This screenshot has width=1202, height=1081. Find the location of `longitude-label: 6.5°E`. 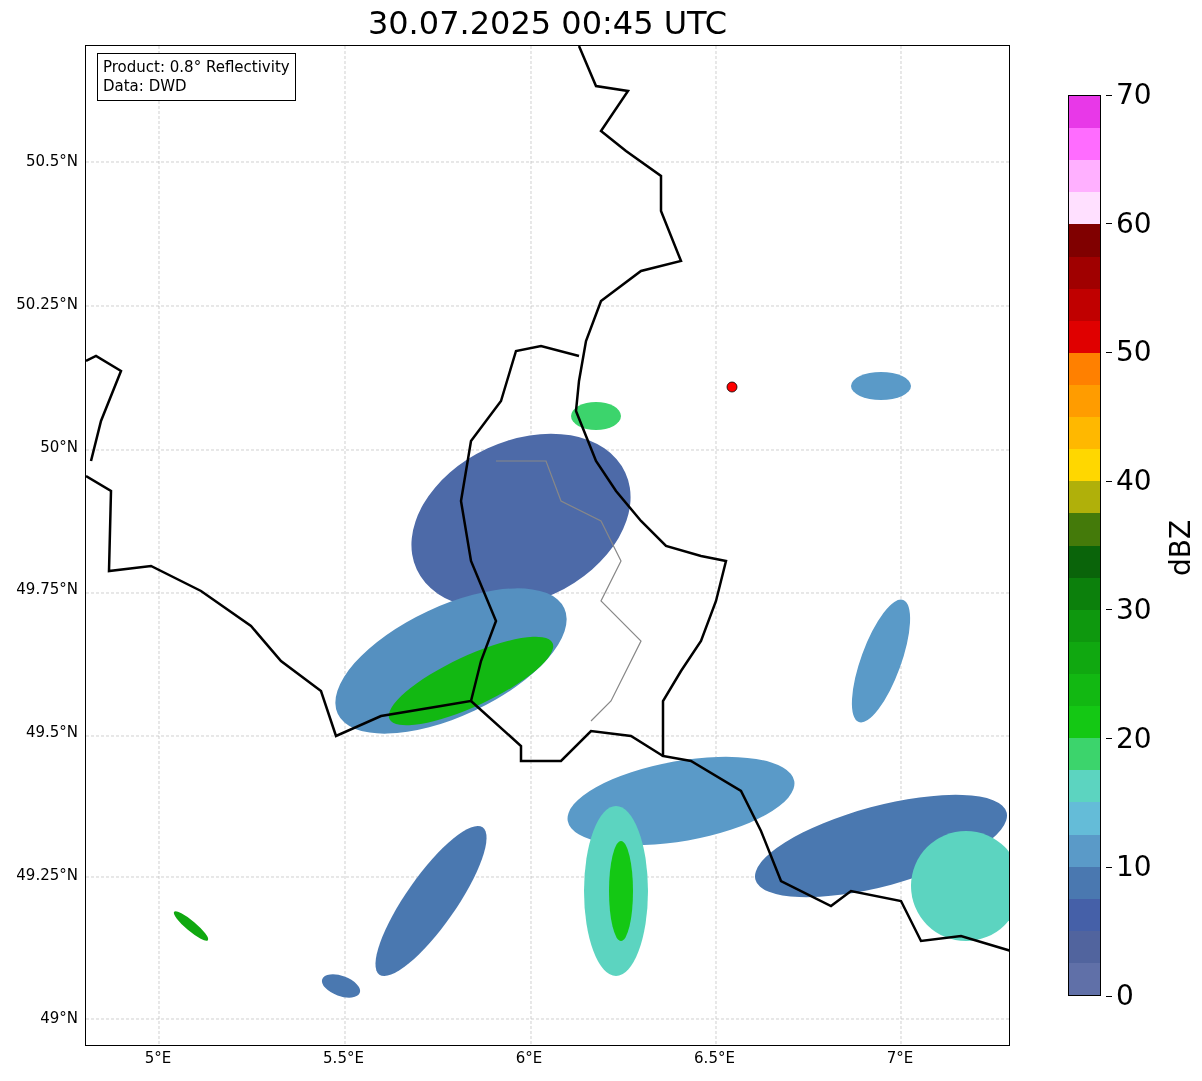

longitude-label: 6.5°E is located at coordinates (714, 1058).